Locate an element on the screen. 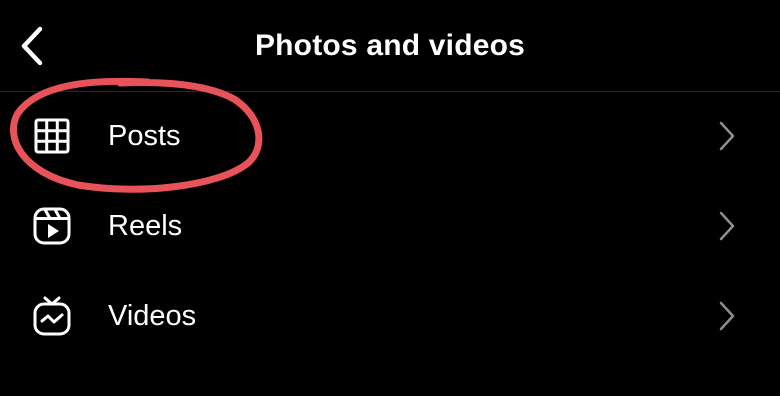  menu-item-label: Posts is located at coordinates (144, 136).